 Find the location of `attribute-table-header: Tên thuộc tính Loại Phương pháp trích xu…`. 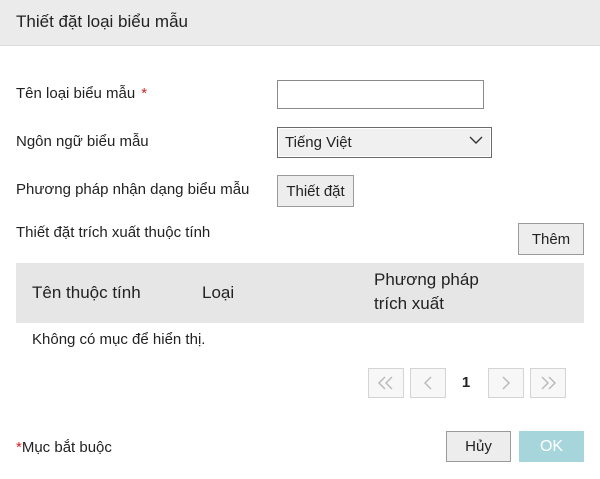

attribute-table-header: Tên thuộc tính Loại Phương pháp trích xu… is located at coordinates (300, 293).